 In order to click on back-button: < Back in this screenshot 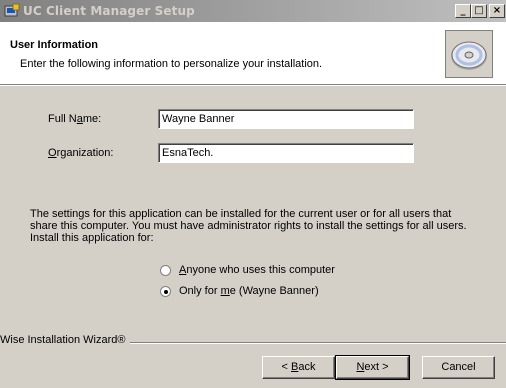, I will do `click(298, 367)`.